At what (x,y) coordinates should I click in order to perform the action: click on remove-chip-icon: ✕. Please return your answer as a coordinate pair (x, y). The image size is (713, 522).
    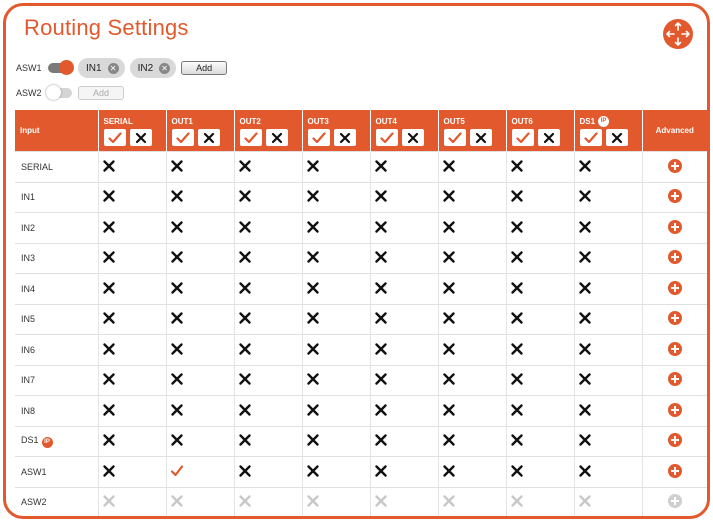
    Looking at the image, I should click on (113, 68).